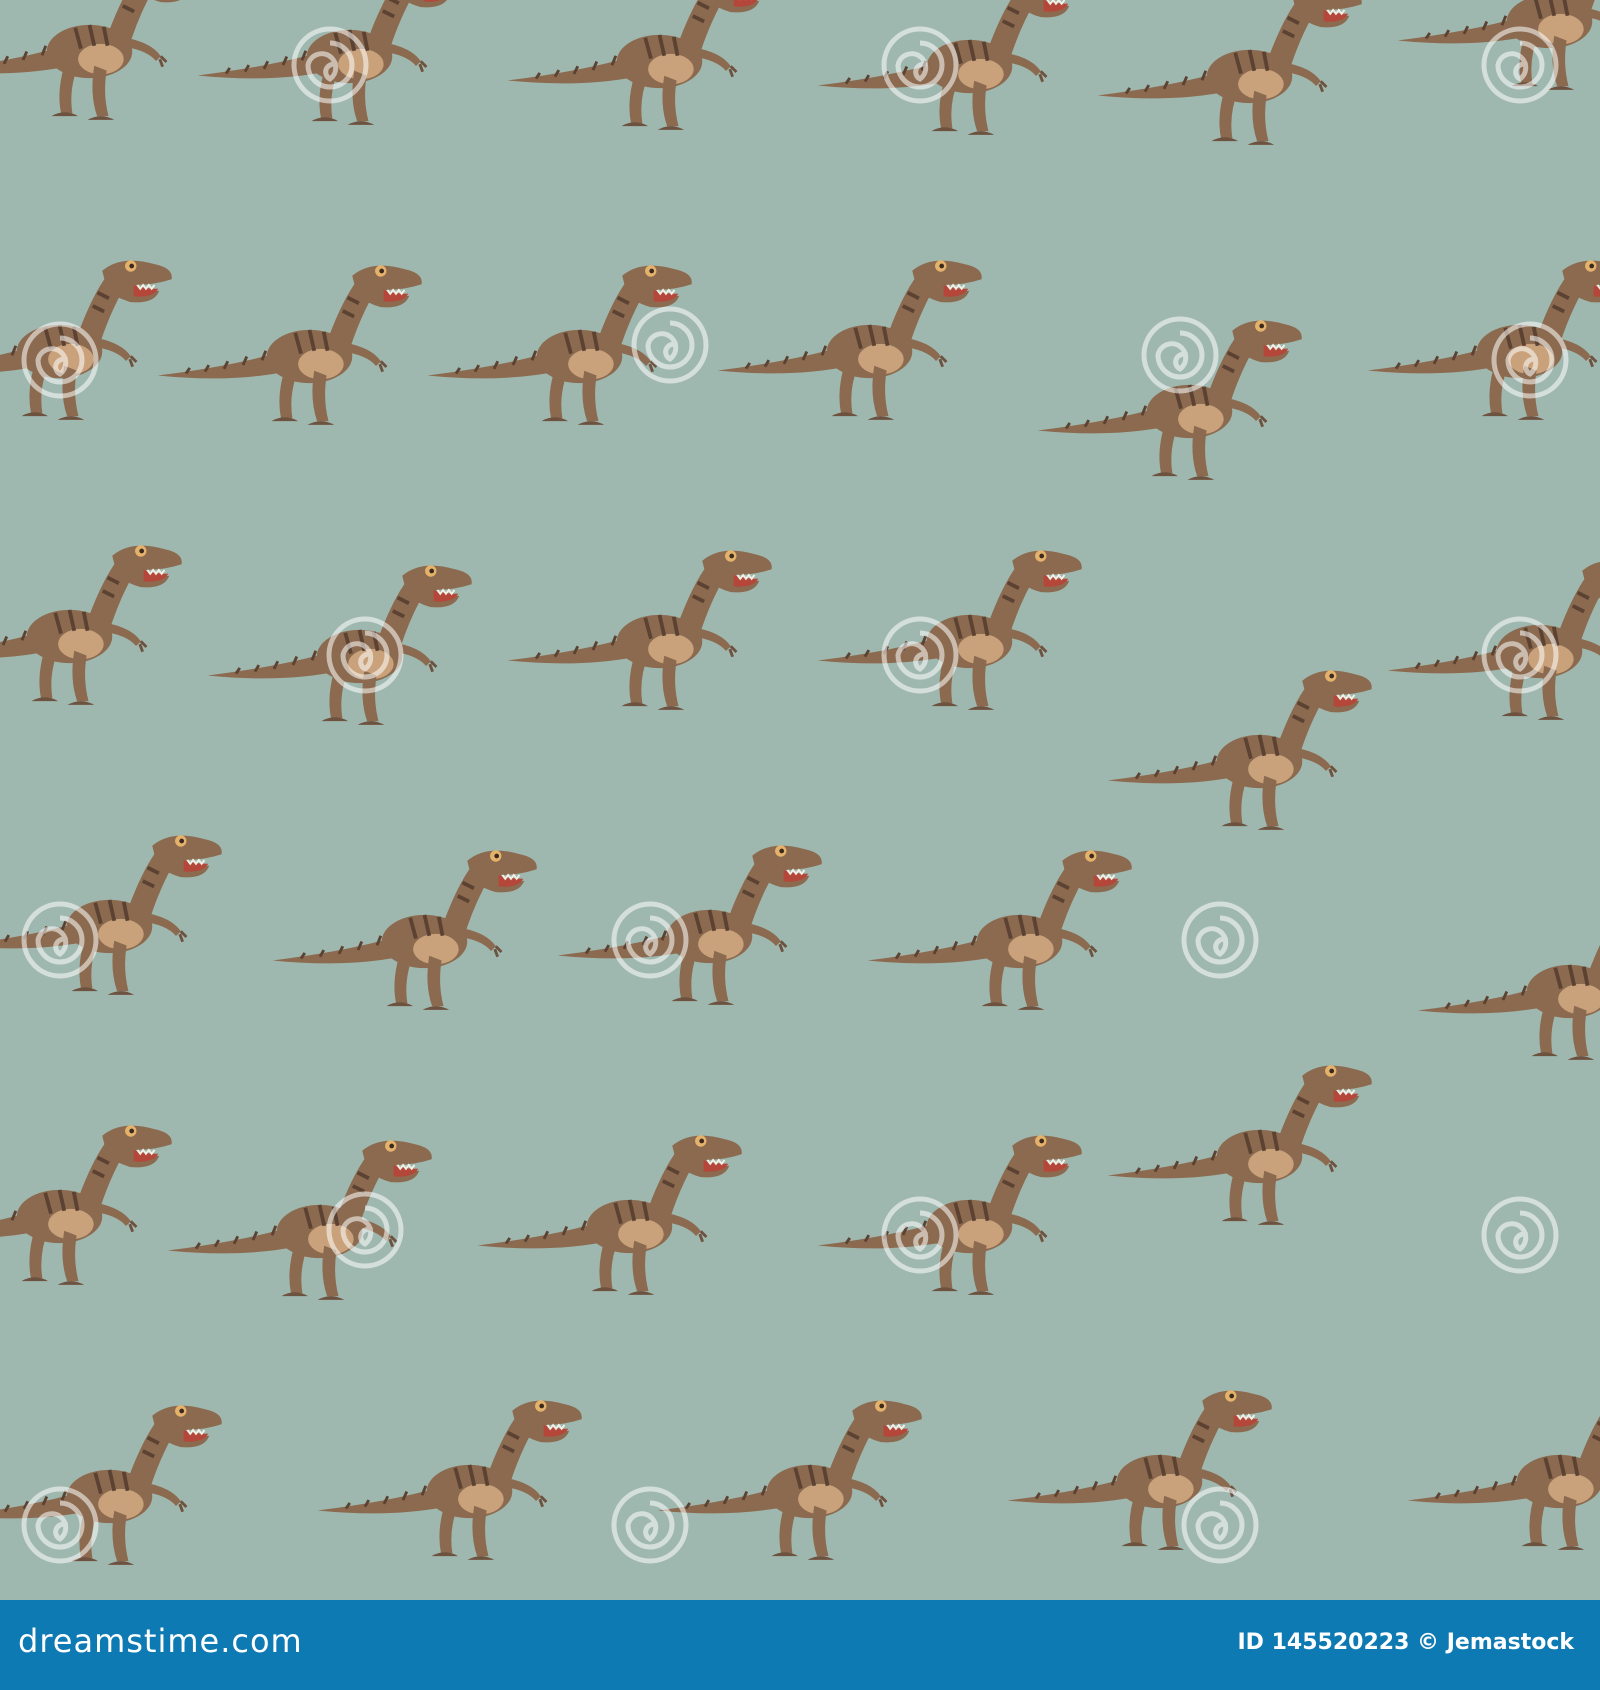 The height and width of the screenshot is (1690, 1600). What do you see at coordinates (1510, 1642) in the screenshot?
I see `author-label: Jemastock` at bounding box center [1510, 1642].